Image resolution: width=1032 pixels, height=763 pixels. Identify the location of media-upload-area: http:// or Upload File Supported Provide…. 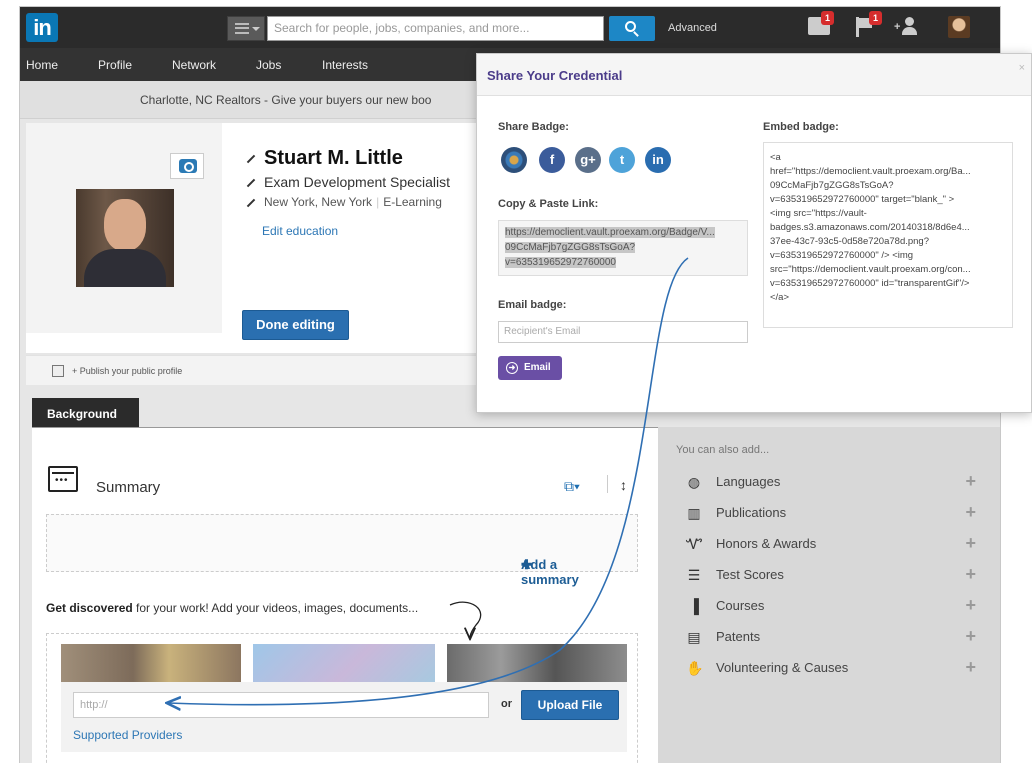
(342, 698).